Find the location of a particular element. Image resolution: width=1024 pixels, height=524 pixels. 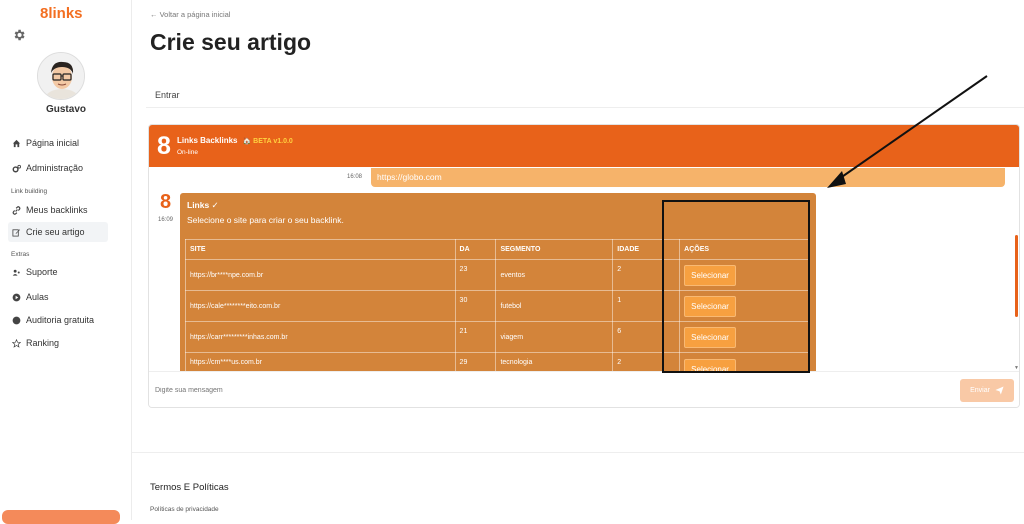

gear-icon is located at coordinates (19, 35).